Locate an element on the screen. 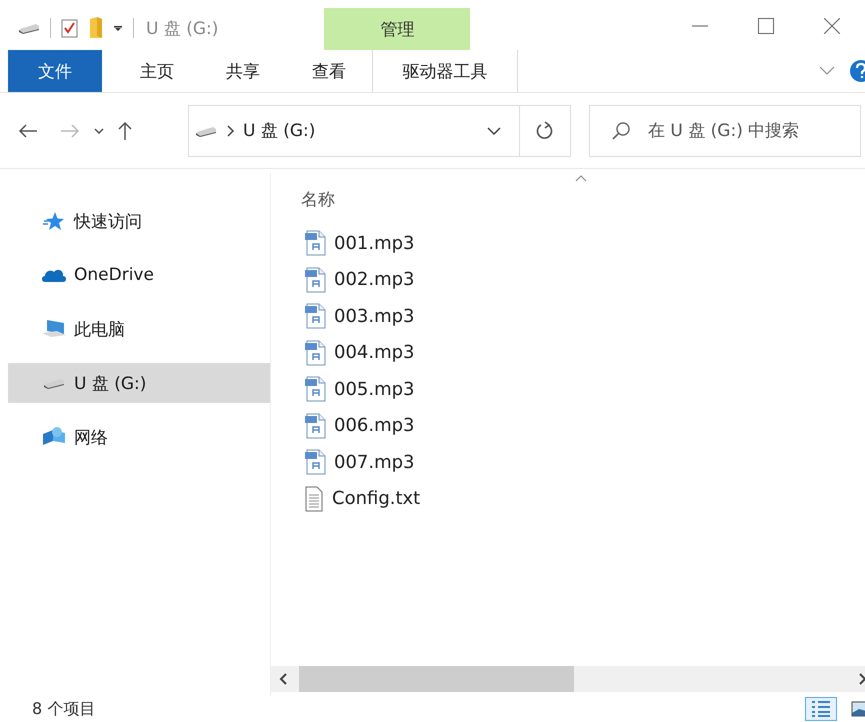 The width and height of the screenshot is (865, 722). nav-label: 网络 is located at coordinates (91, 437).